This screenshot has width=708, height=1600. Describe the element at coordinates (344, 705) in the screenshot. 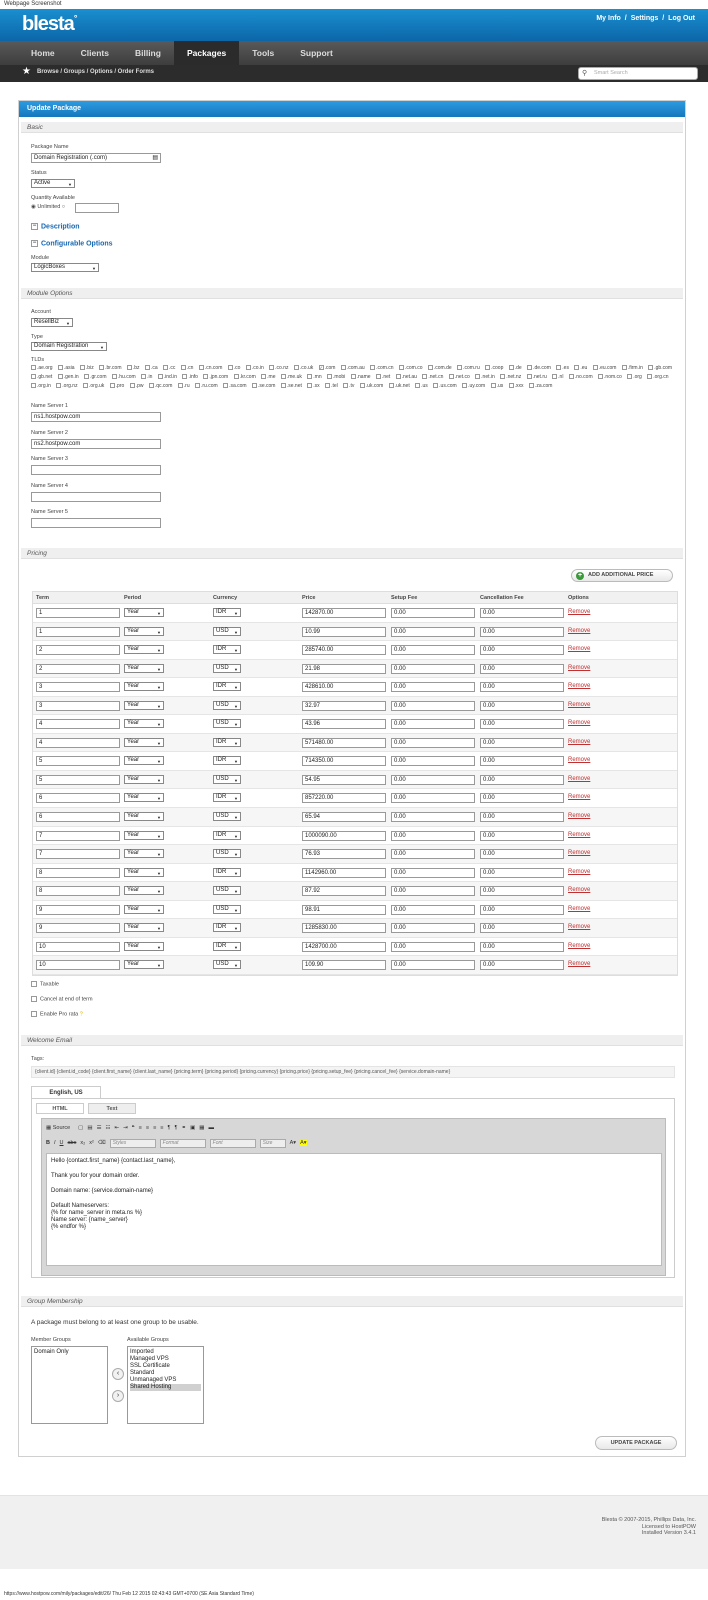

I see `price-input: 32.97` at that location.